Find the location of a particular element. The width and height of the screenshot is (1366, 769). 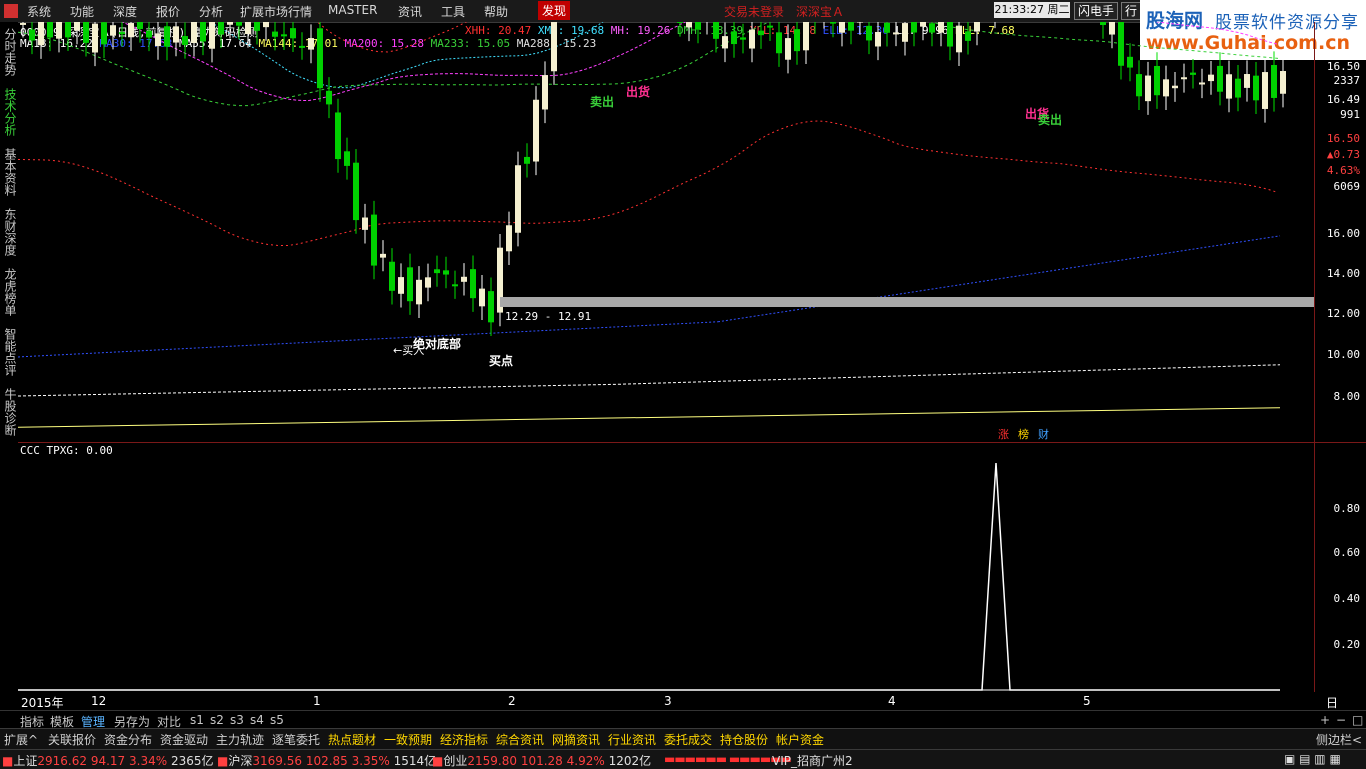

x-tick: 2 is located at coordinates (512, 701).